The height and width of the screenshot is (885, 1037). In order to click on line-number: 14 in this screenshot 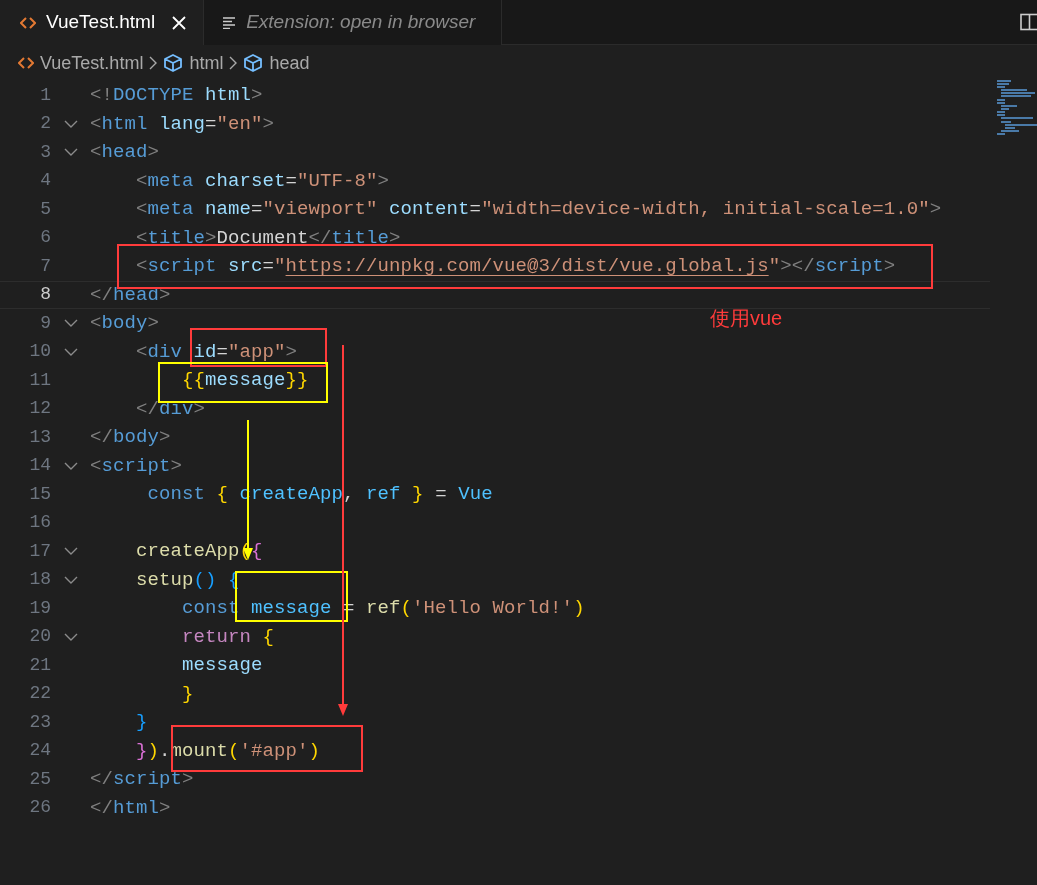, I will do `click(39, 466)`.